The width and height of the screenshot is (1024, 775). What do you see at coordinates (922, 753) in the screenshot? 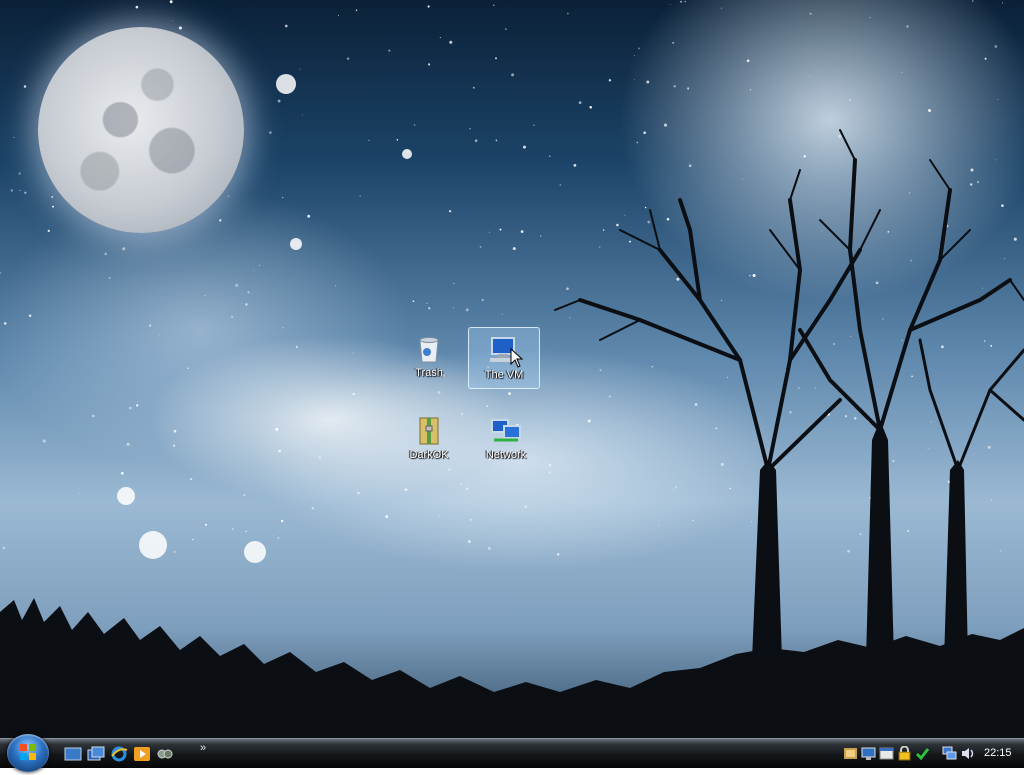
I see `check-icon` at bounding box center [922, 753].